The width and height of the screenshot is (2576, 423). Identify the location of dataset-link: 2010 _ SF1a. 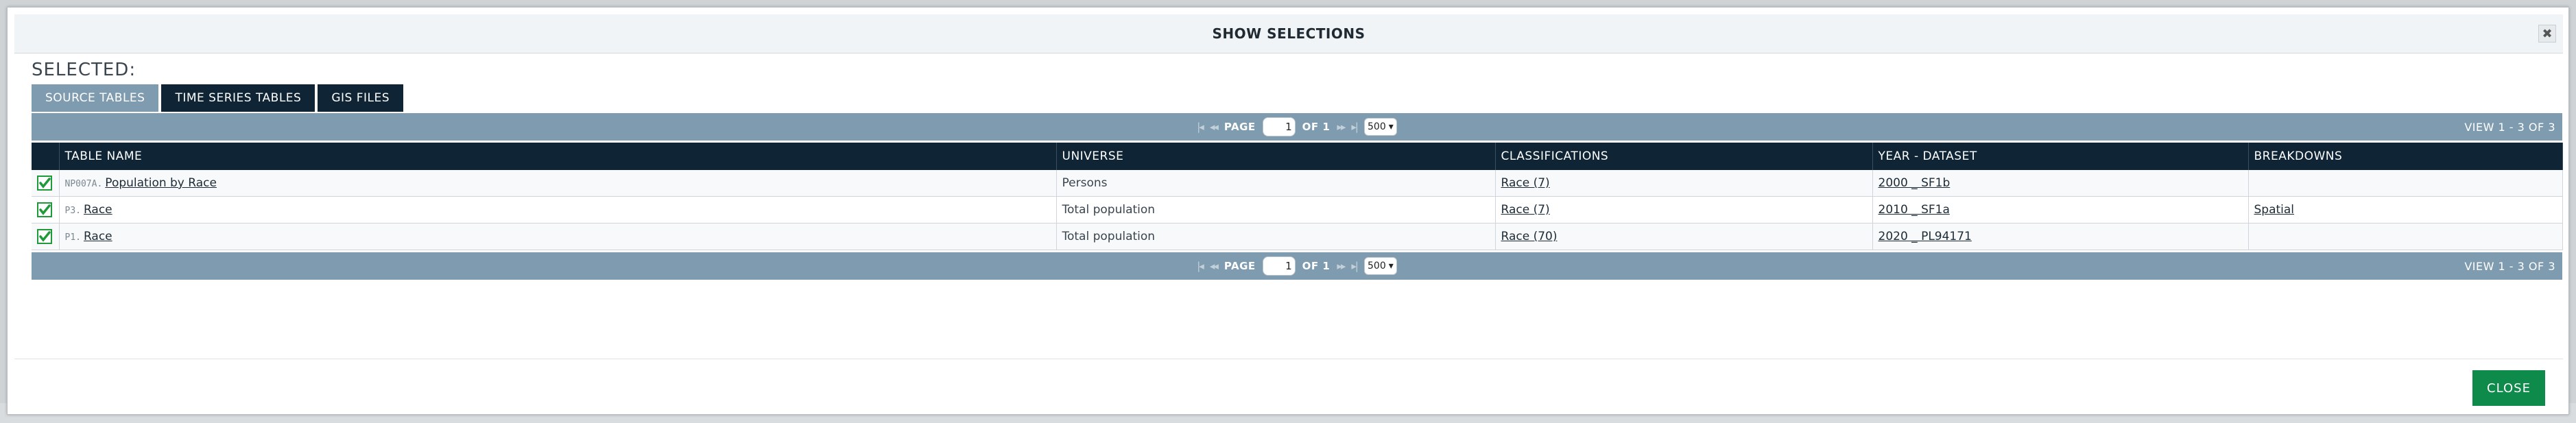
(1914, 210).